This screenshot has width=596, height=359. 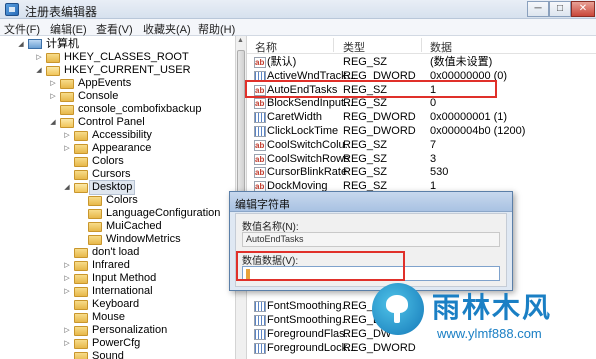 I want to click on minimize-button: ─, so click(x=538, y=9).